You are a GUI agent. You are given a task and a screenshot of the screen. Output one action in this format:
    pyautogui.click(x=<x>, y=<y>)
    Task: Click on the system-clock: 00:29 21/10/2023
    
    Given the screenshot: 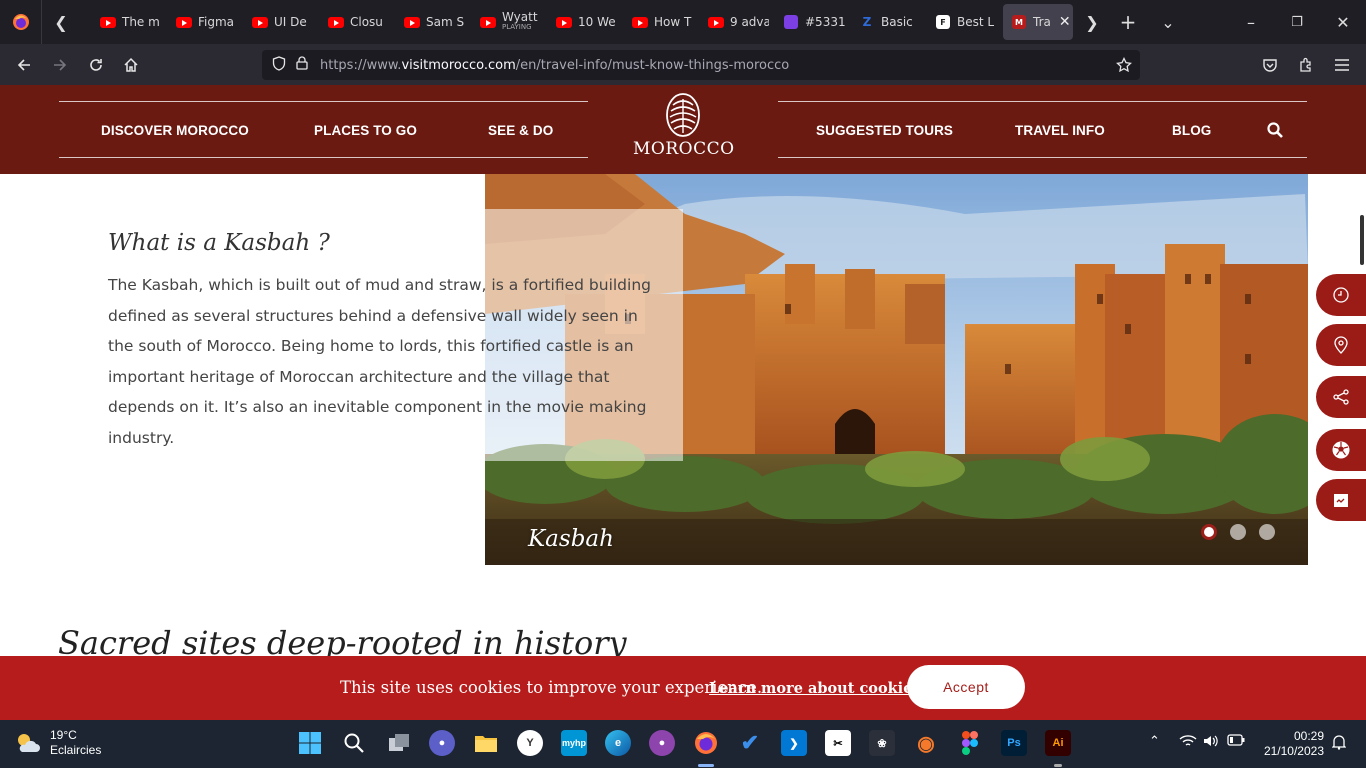 What is the action you would take?
    pyautogui.click(x=1290, y=744)
    